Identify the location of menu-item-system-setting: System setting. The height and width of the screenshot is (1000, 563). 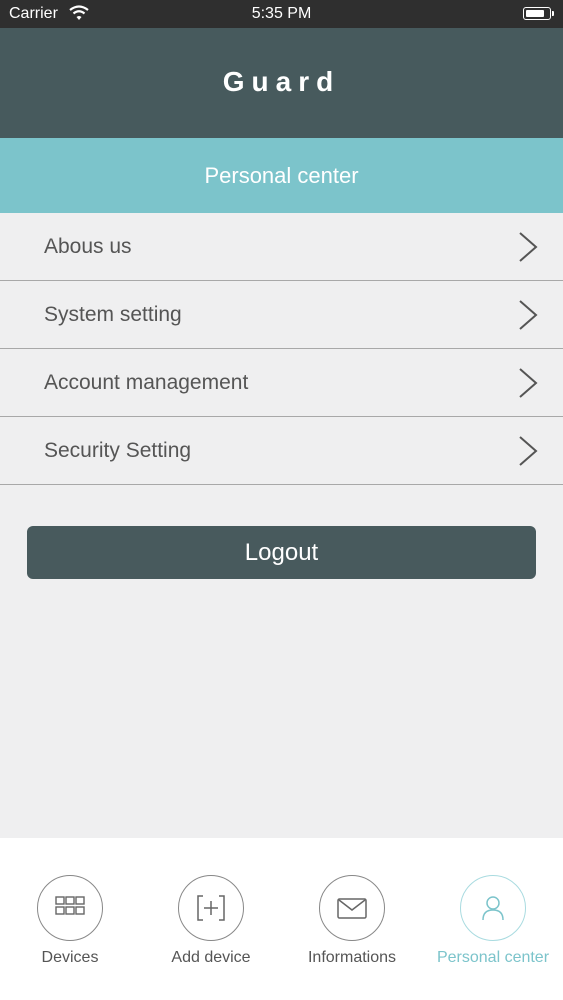
(281, 315).